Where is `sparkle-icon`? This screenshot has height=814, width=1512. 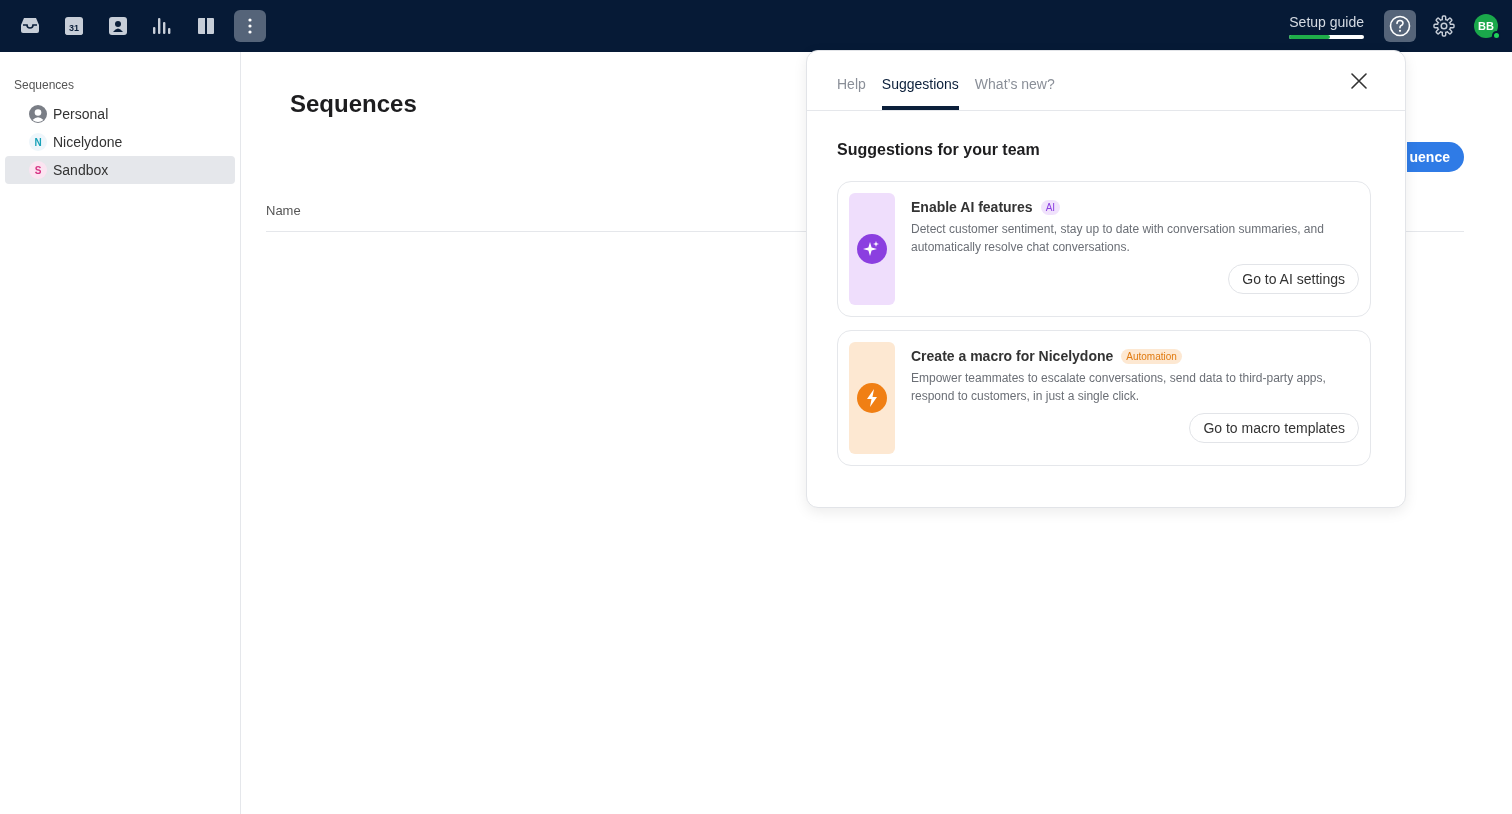 sparkle-icon is located at coordinates (872, 249).